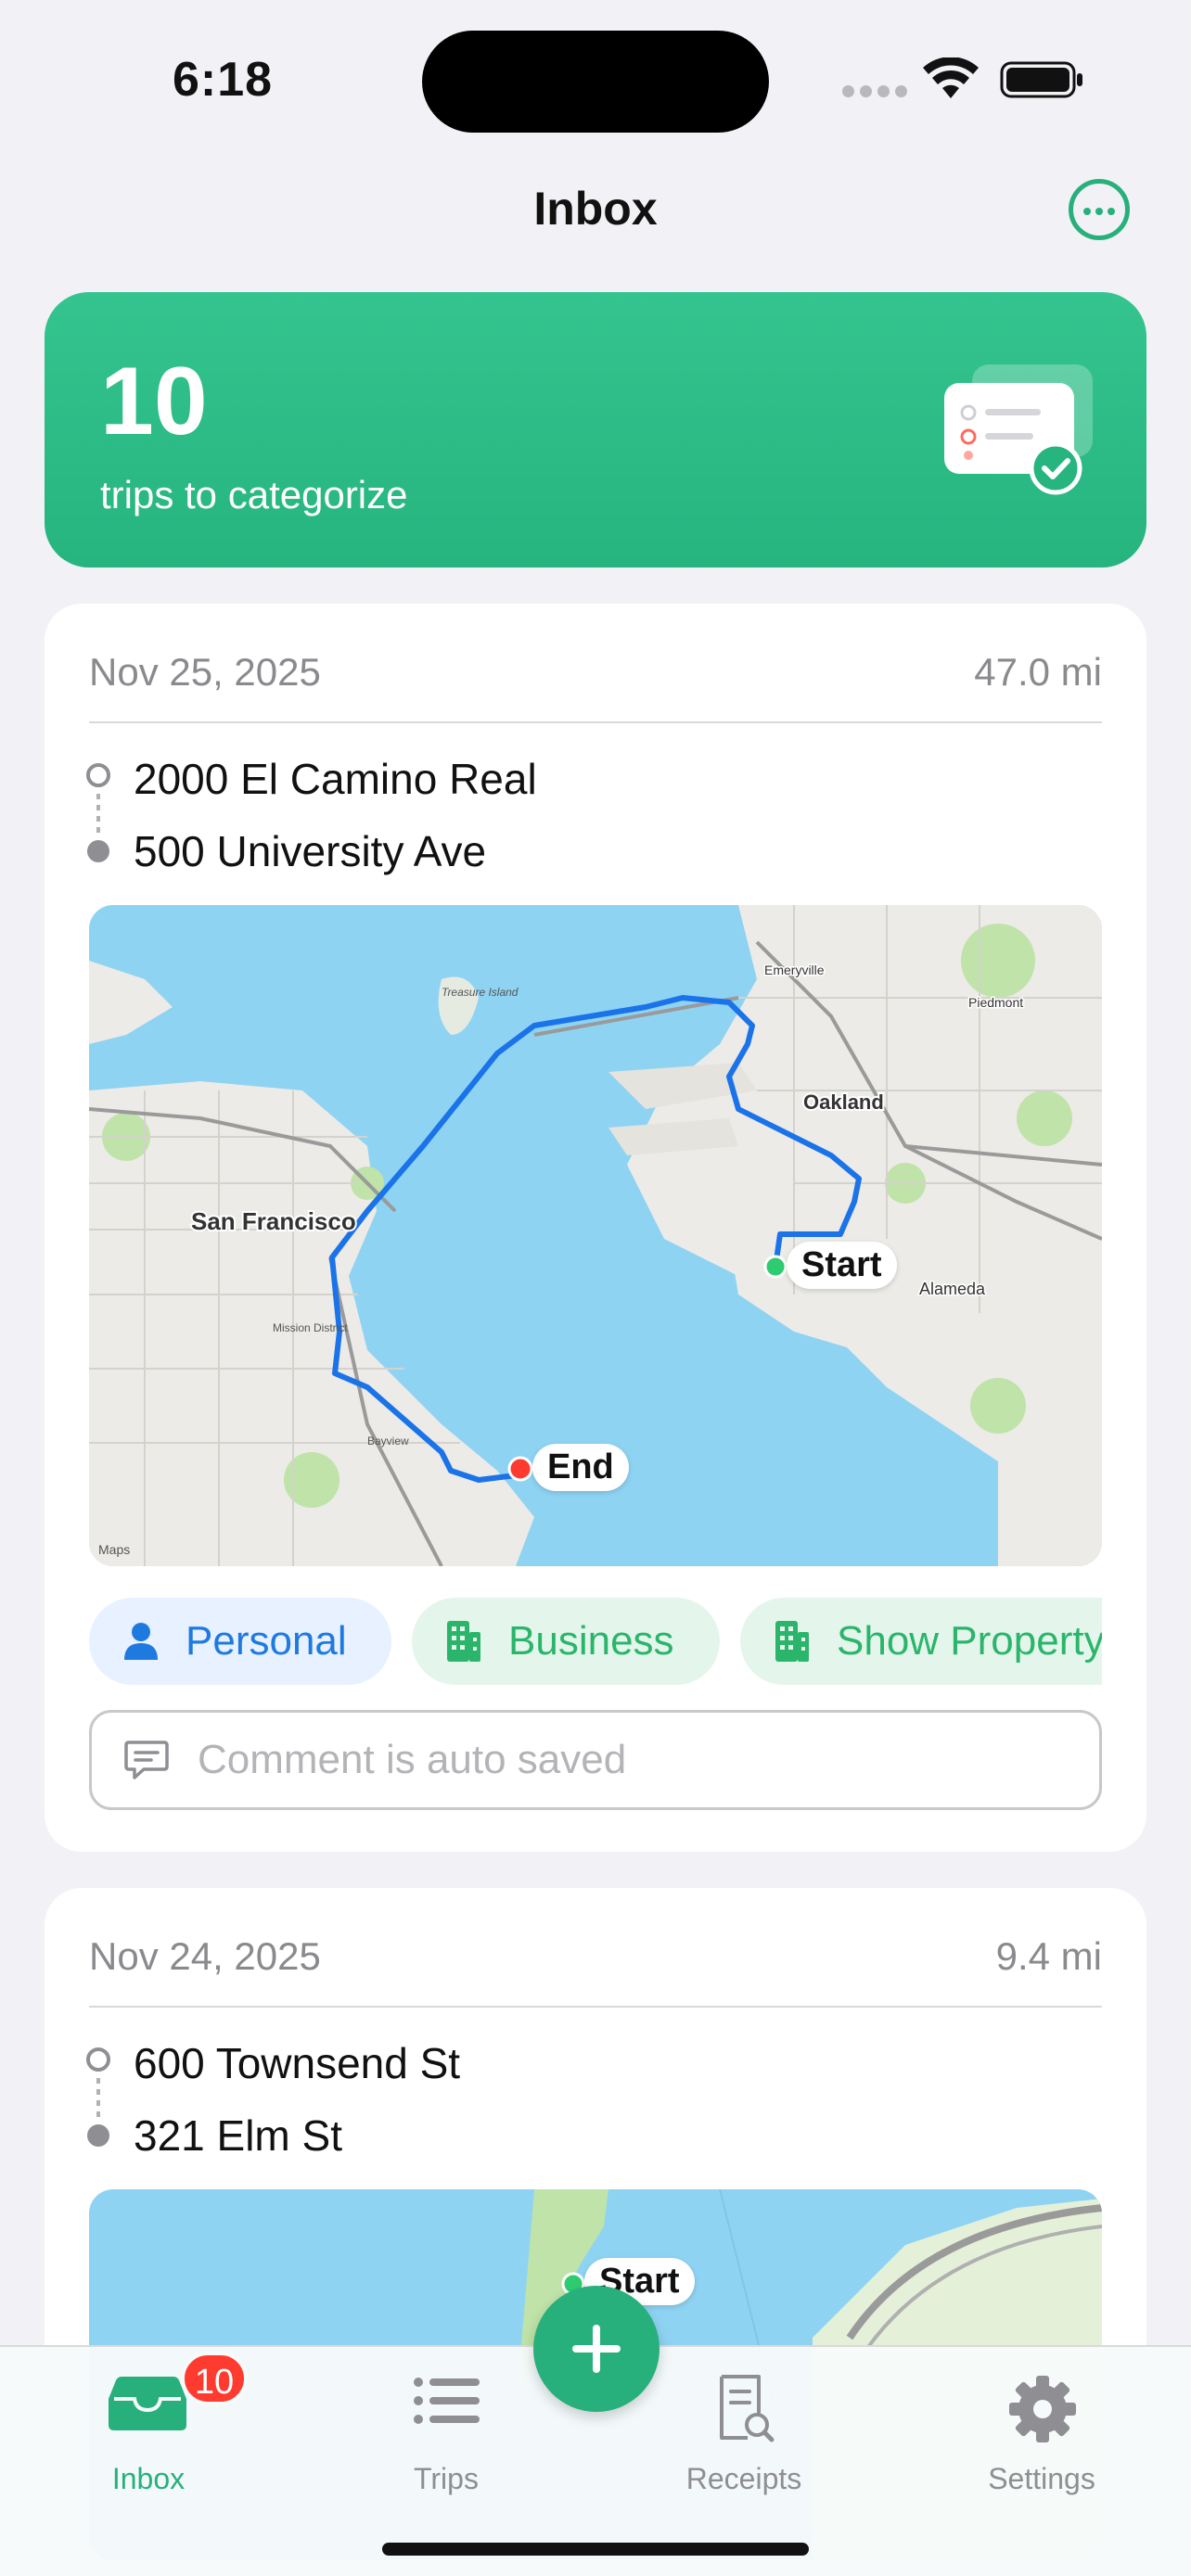 The width and height of the screenshot is (1191, 2576). What do you see at coordinates (842, 1265) in the screenshot?
I see `map-start-label: Start` at bounding box center [842, 1265].